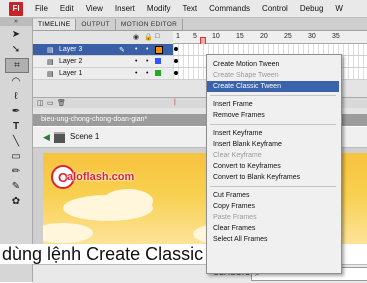 This screenshot has width=367, height=283. I want to click on menu-edit: Edit, so click(67, 8).